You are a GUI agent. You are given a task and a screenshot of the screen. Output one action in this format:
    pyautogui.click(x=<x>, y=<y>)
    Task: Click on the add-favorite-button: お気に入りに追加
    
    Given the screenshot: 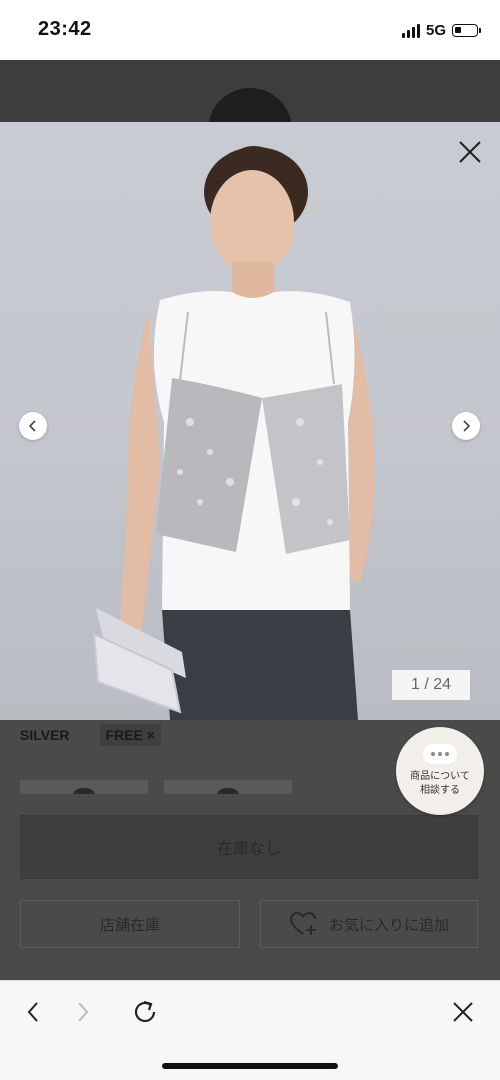 What is the action you would take?
    pyautogui.click(x=369, y=924)
    